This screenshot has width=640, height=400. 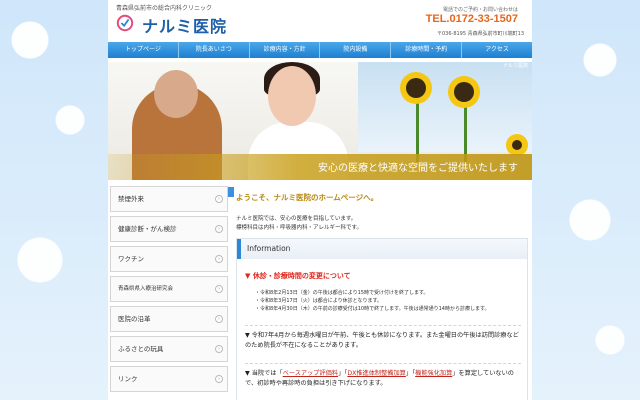 What do you see at coordinates (299, 228) in the screenshot?
I see `intro-line: 標榜科目は内科・呼吸器内科・アレルギー科です。` at bounding box center [299, 228].